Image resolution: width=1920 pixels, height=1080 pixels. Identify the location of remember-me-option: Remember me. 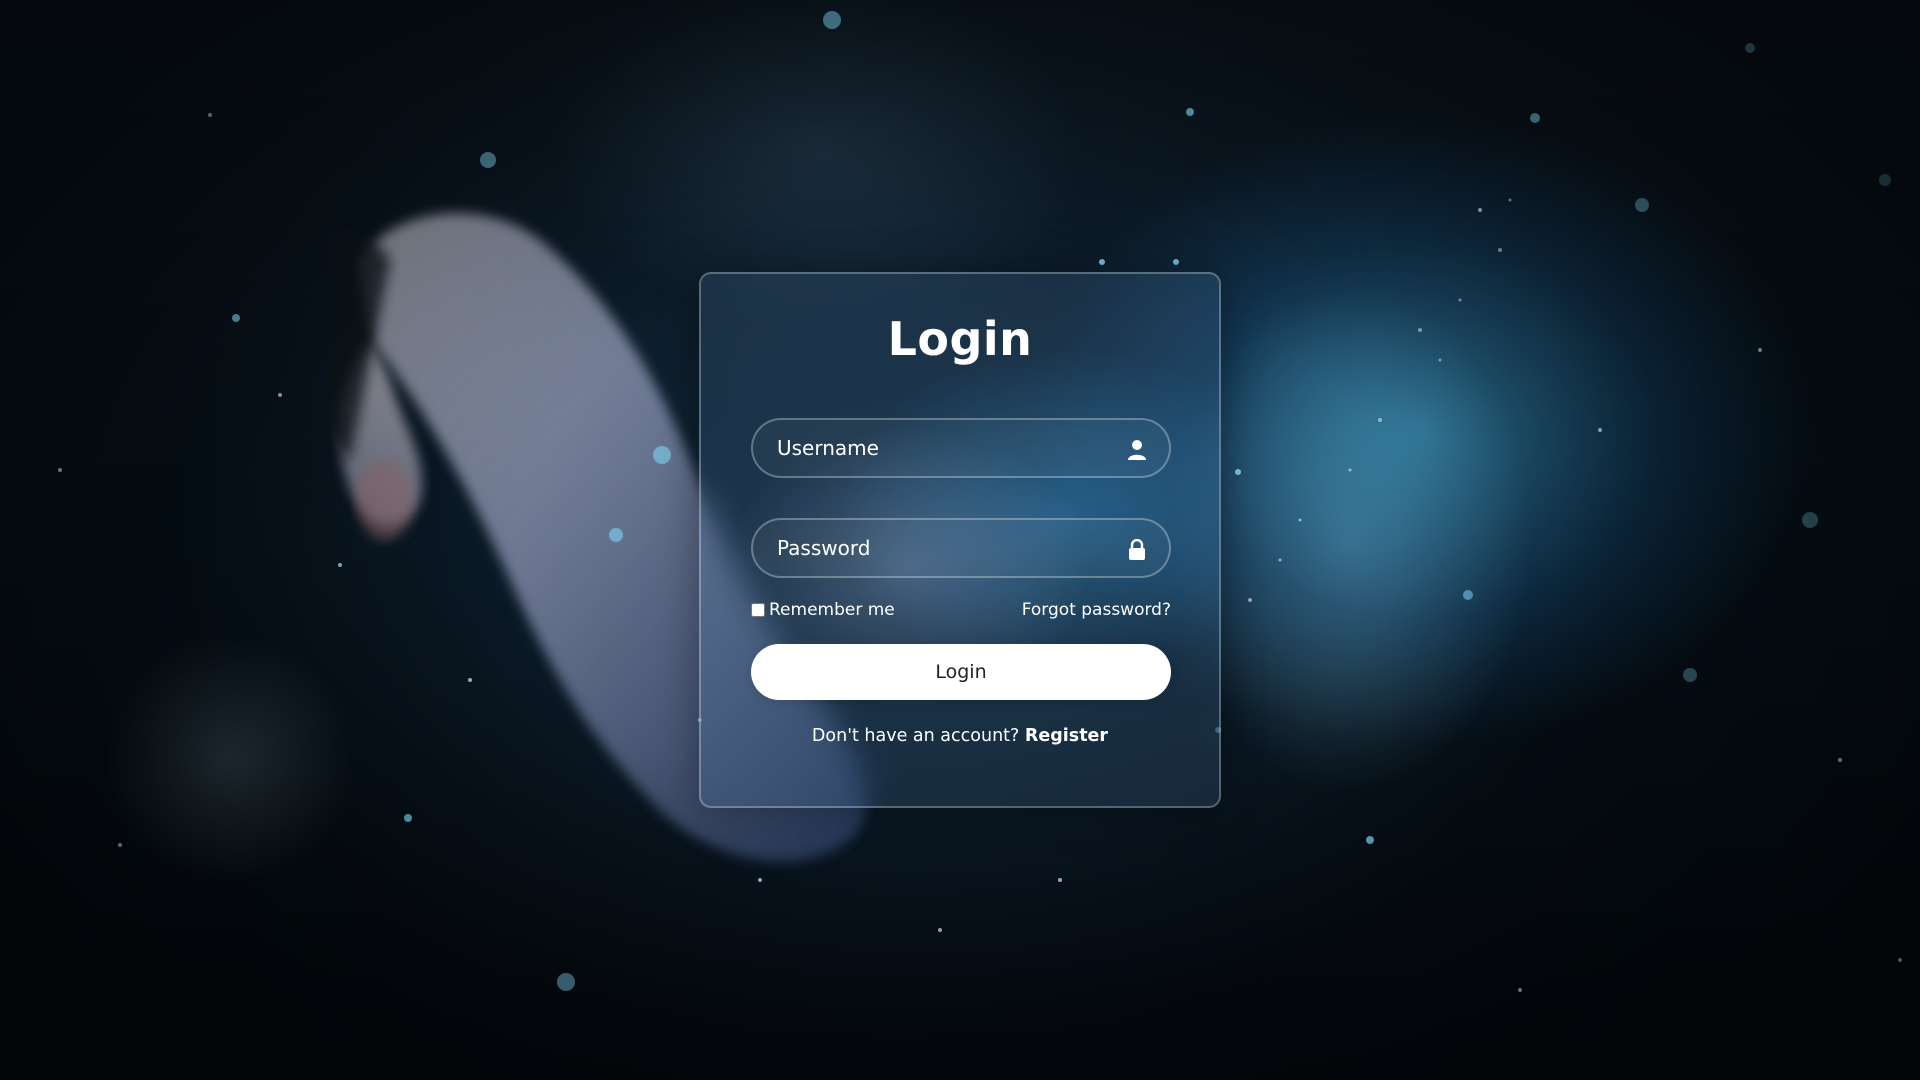
(823, 610).